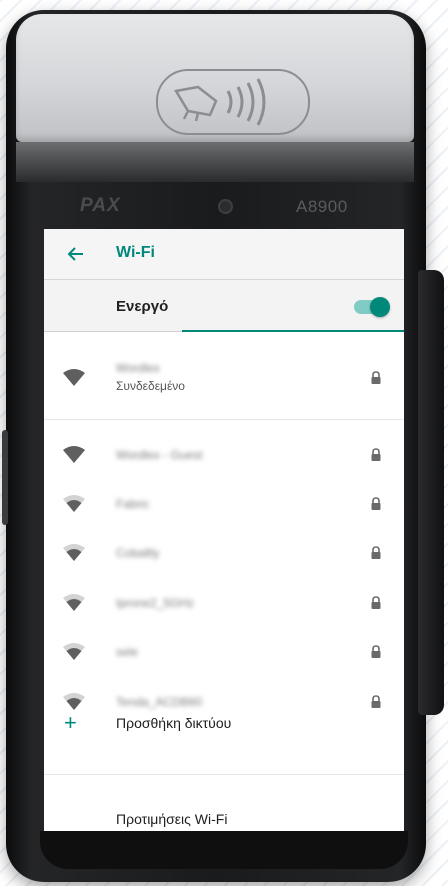  Describe the element at coordinates (224, 378) in the screenshot. I see `network-row: Wordlex Συνδεδεμένο` at that location.